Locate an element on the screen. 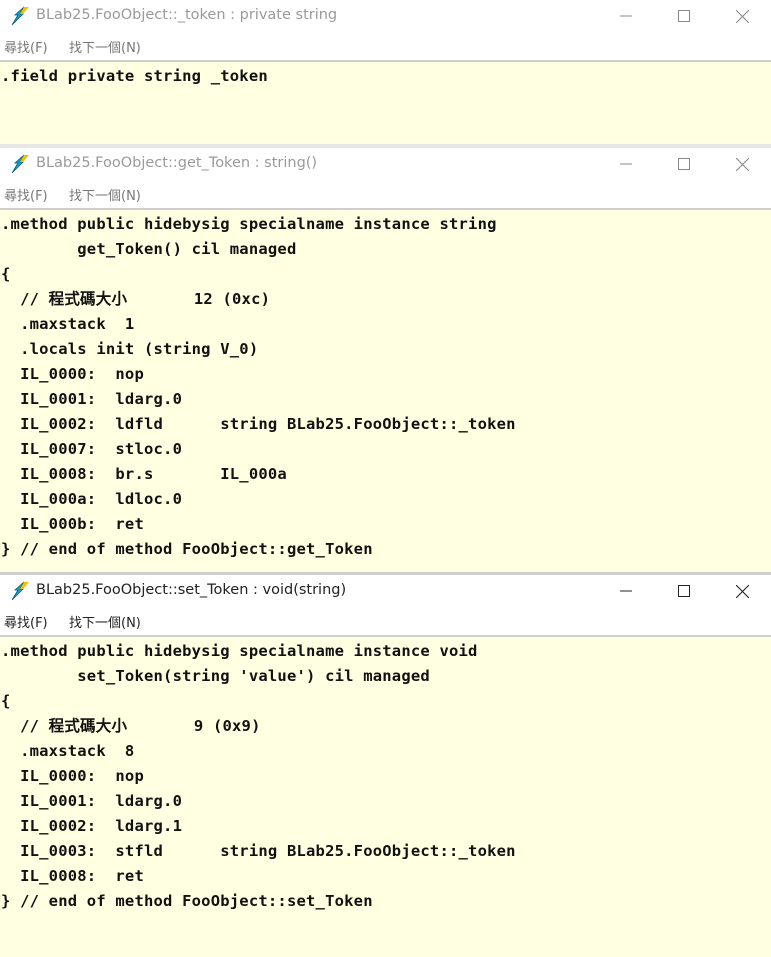 Image resolution: width=771 pixels, height=957 pixels. il-code-text: .field private string _token is located at coordinates (134, 76).